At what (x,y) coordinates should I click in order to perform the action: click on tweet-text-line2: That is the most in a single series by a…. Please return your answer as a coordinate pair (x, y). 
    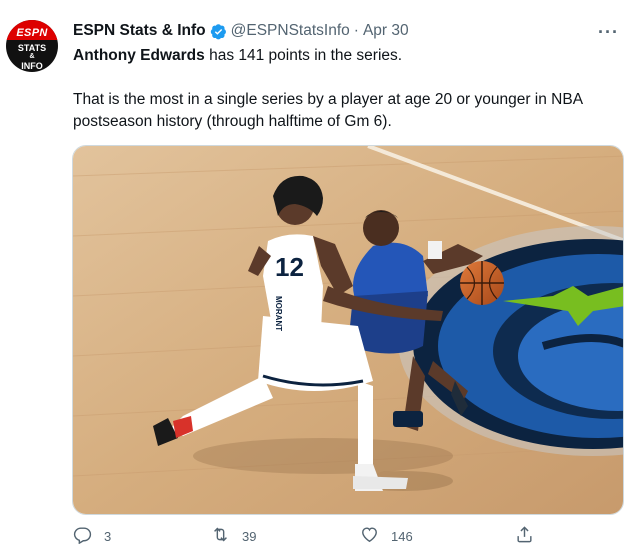
    Looking at the image, I should click on (328, 110).